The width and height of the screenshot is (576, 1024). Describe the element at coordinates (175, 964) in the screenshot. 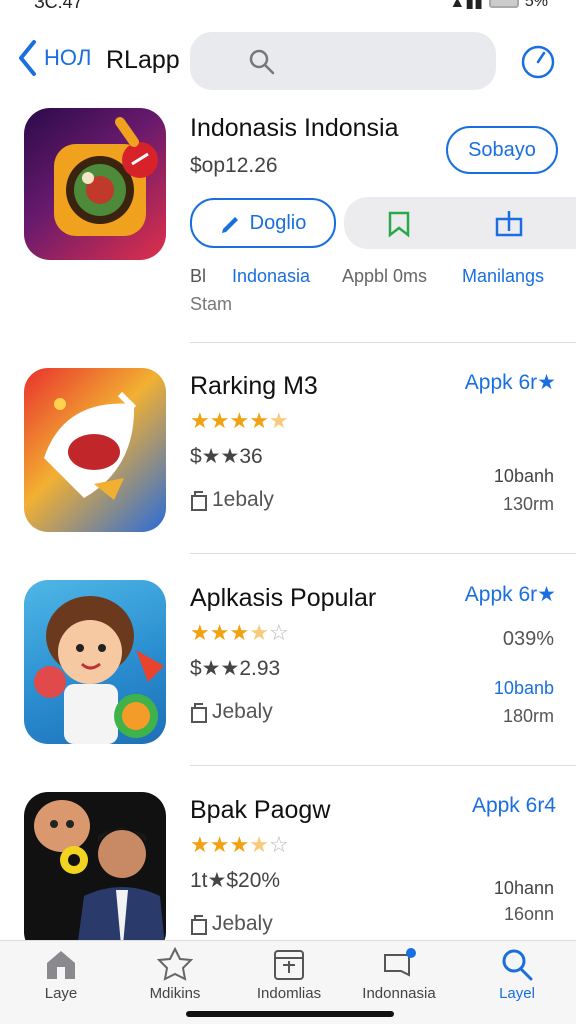

I see `star-badge-icon` at that location.